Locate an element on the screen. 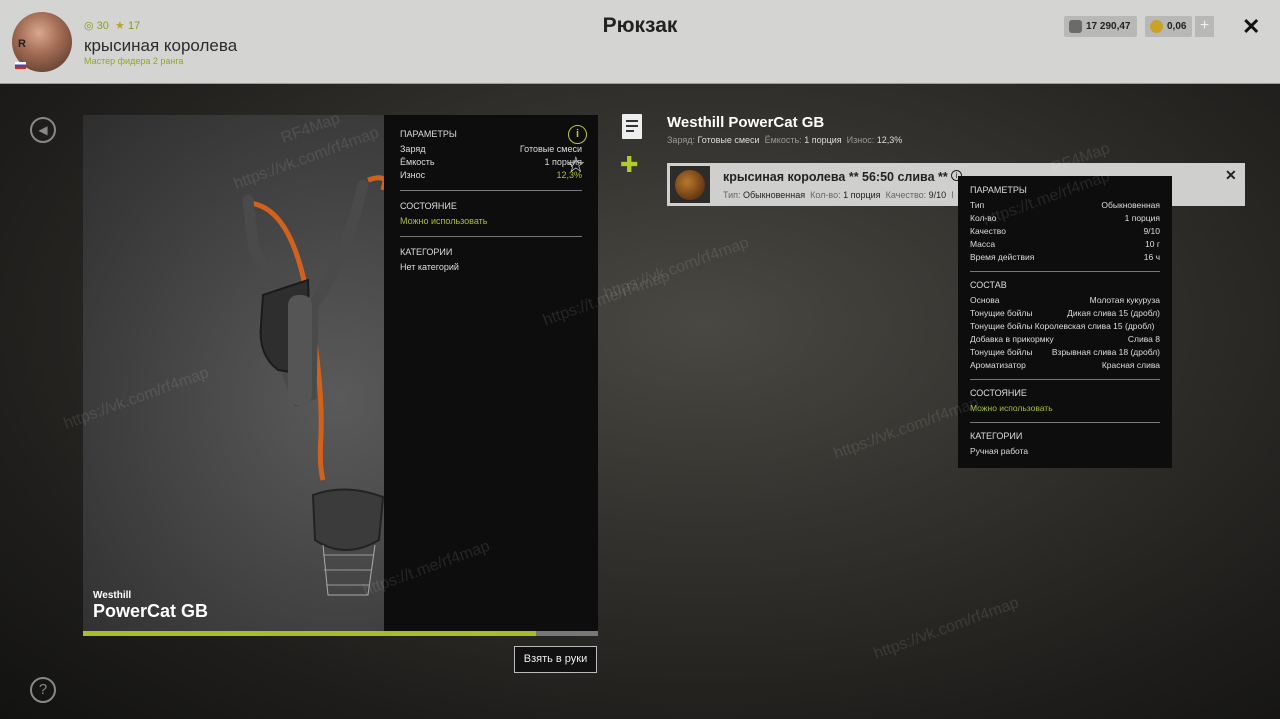 The height and width of the screenshot is (719, 1280). params-title: ПАРАМЕТРЫ is located at coordinates (428, 134).